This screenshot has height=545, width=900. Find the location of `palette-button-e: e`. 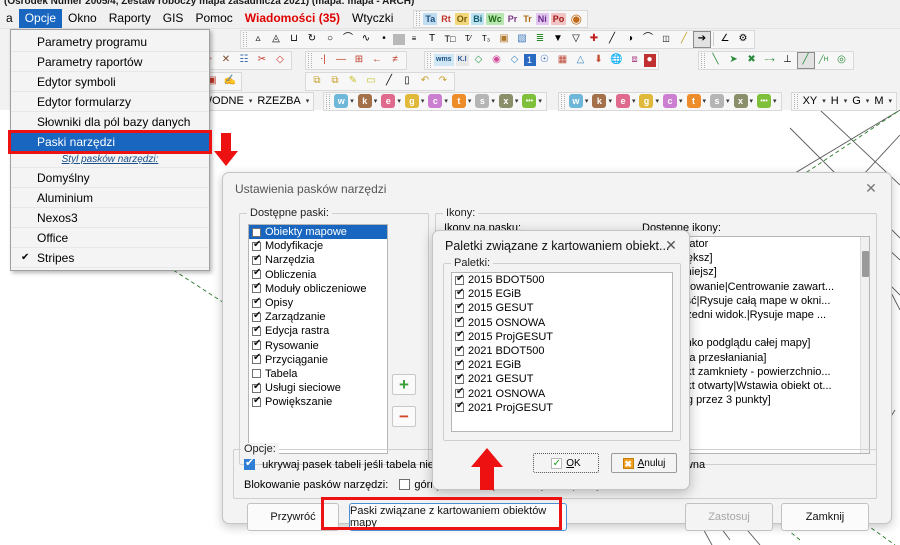

palette-button-e: e is located at coordinates (388, 101).